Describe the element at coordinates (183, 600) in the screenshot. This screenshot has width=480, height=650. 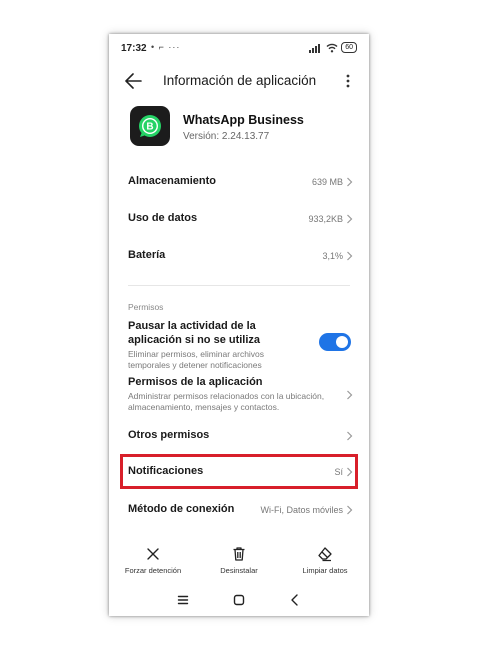
I see `menu-icon` at that location.